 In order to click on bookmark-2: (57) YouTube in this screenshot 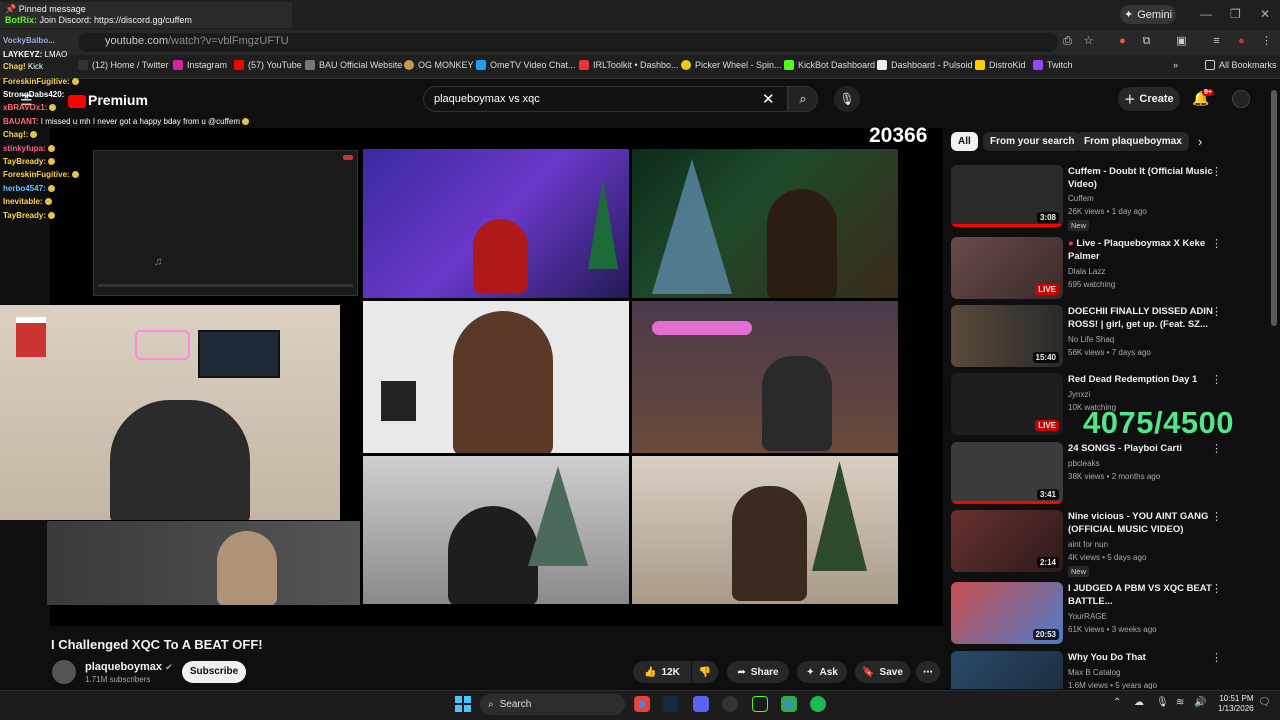, I will do `click(268, 65)`.